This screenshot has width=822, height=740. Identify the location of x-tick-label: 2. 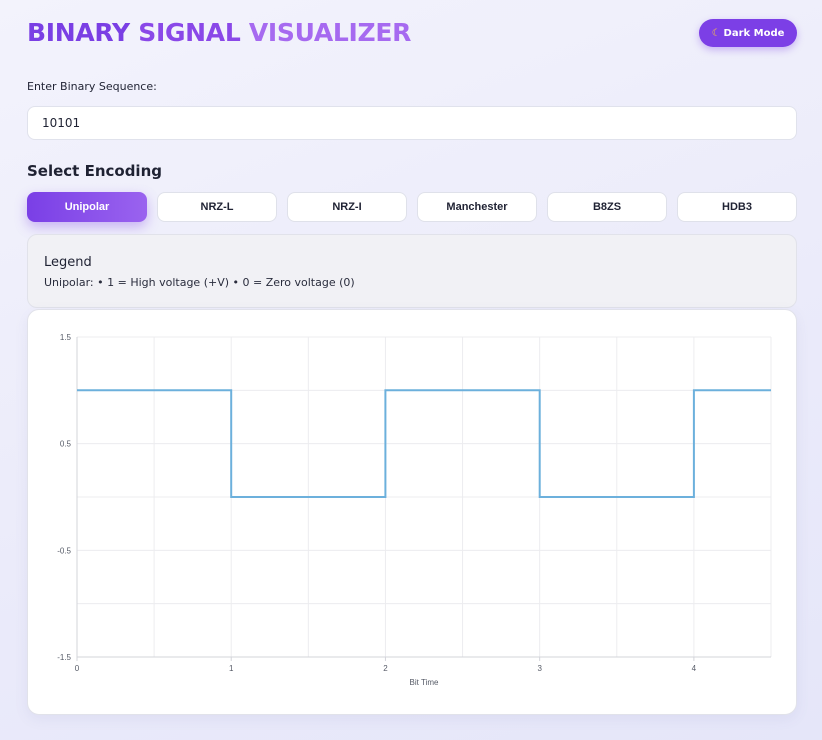
(385, 668).